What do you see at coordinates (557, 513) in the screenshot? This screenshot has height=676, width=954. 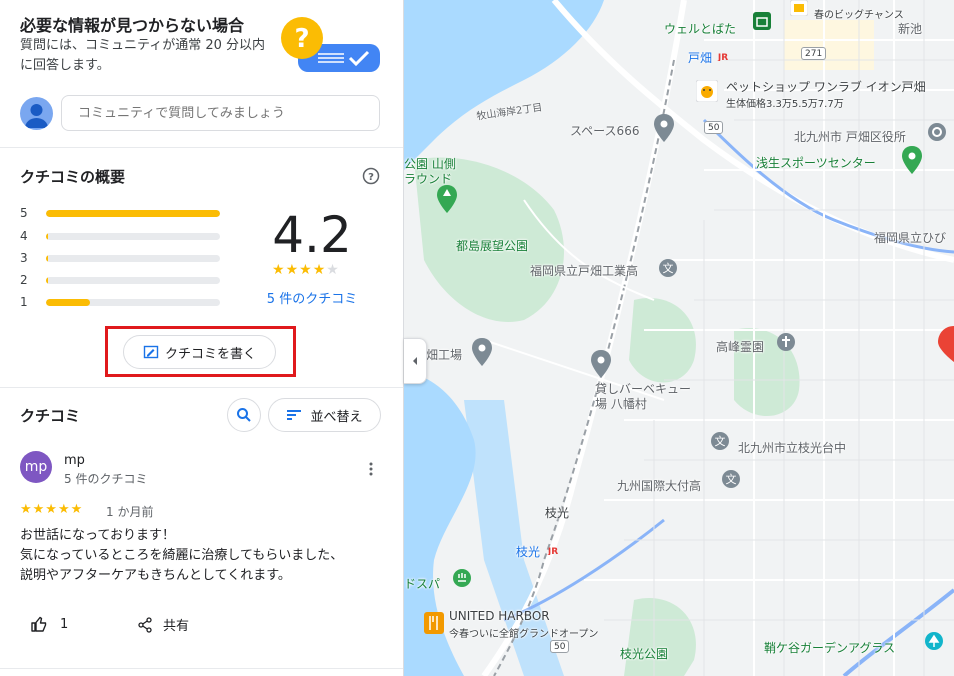 I see `map-label-edamitsu-area: 枝光` at bounding box center [557, 513].